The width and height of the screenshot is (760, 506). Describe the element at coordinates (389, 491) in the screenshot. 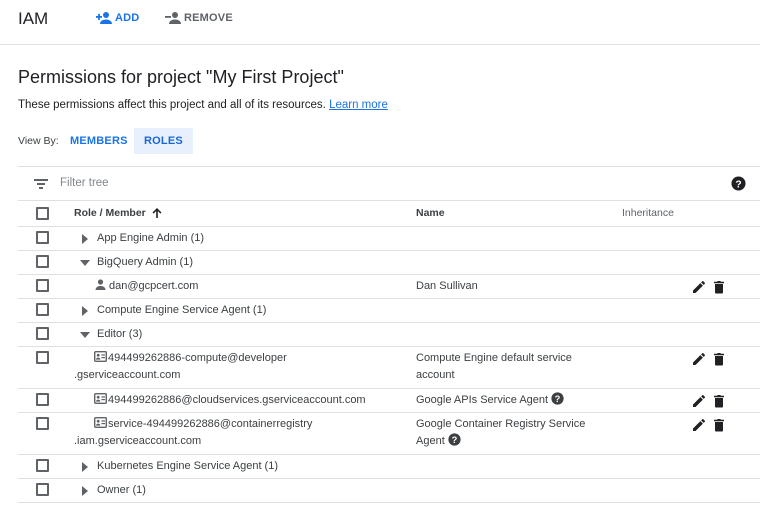

I see `table-row: Owner (1)` at that location.